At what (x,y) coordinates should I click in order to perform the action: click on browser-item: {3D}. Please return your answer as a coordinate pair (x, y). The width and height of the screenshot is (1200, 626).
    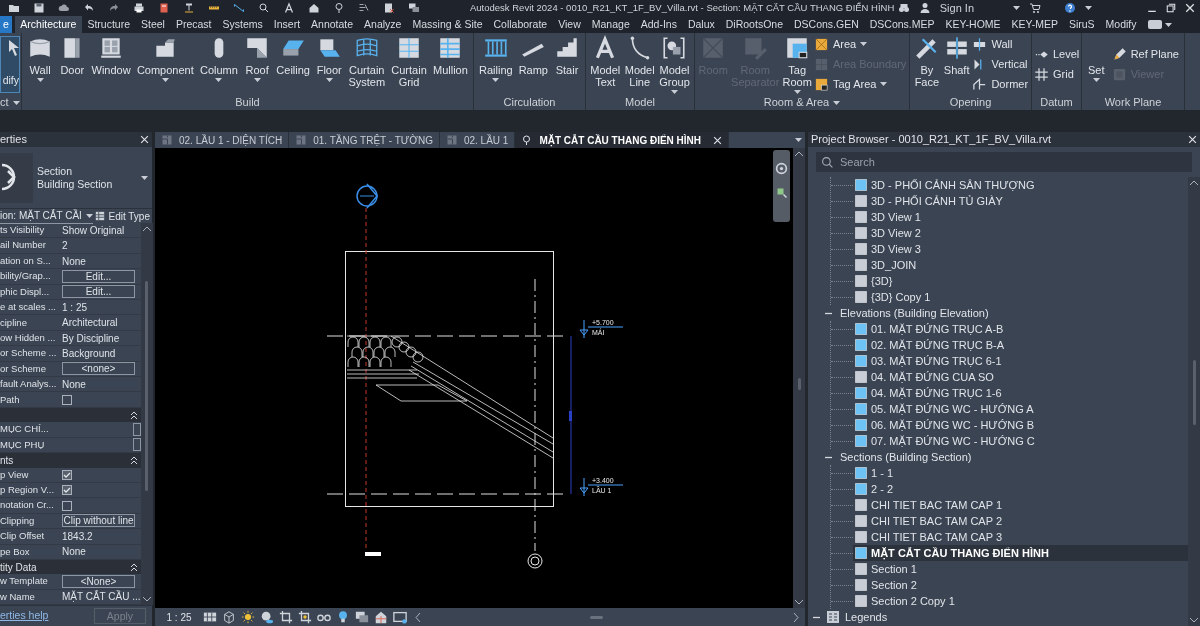
    Looking at the image, I should click on (1020, 281).